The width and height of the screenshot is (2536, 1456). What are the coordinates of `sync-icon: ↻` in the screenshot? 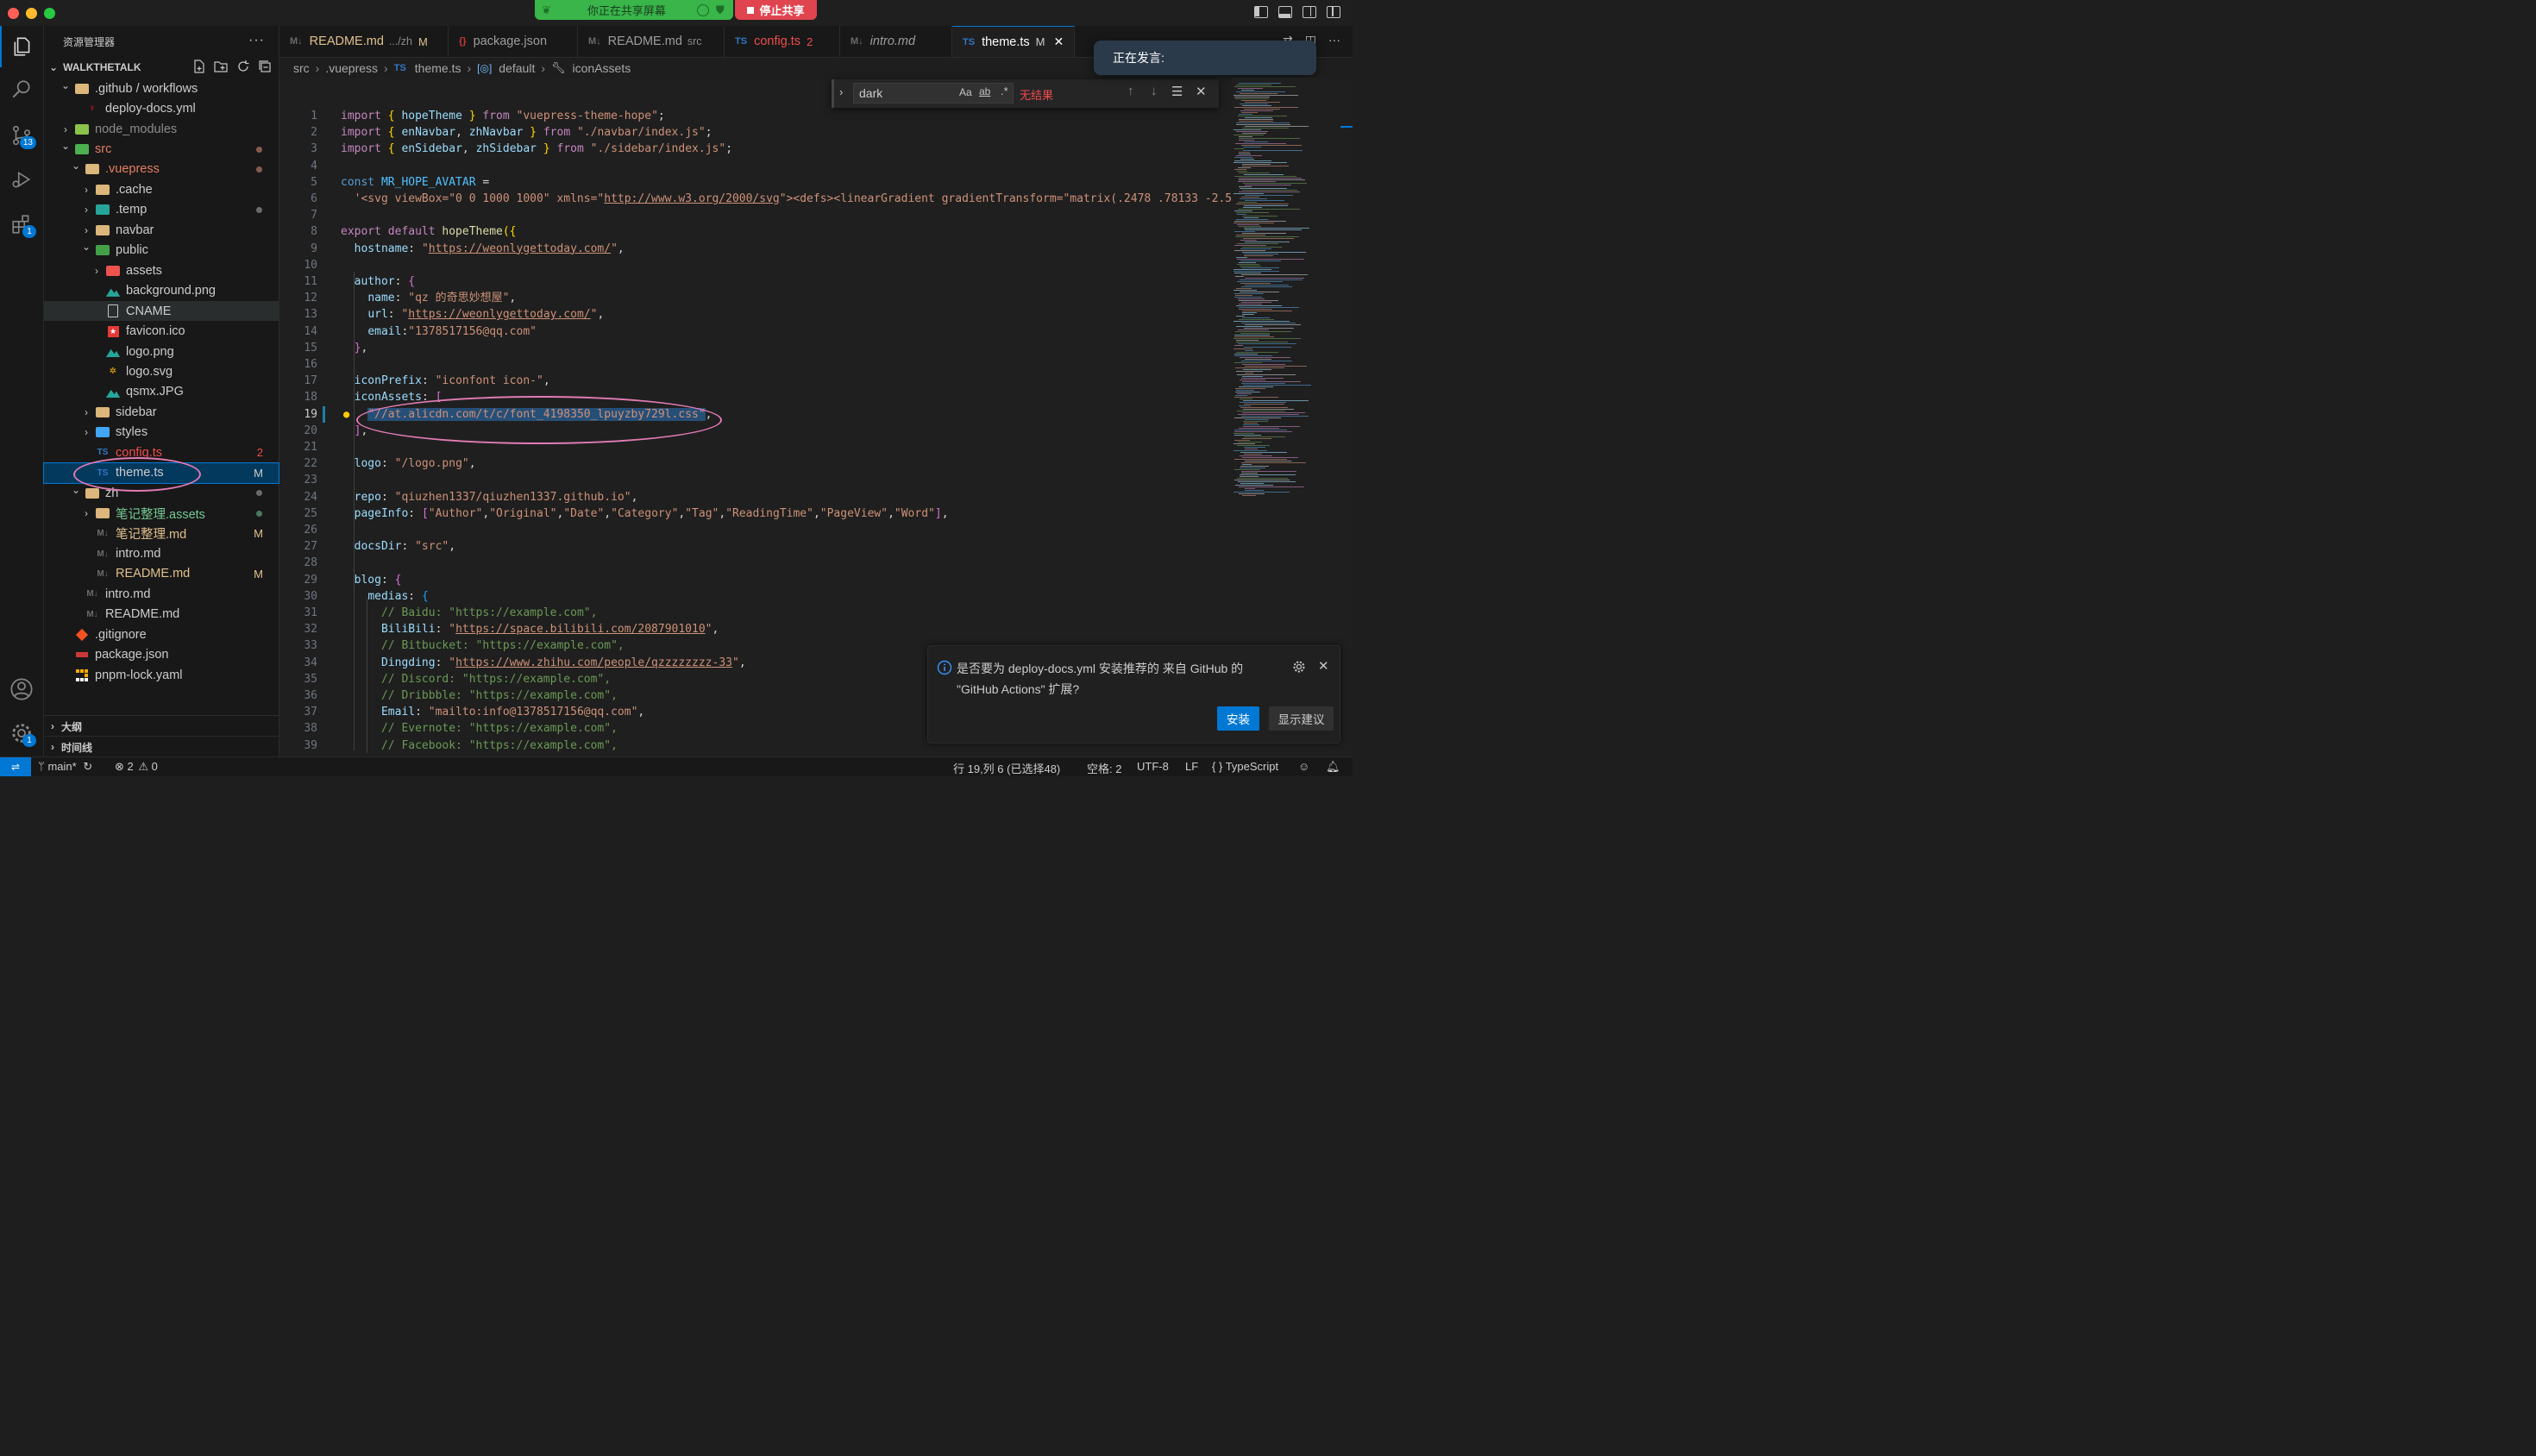 It's located at (87, 767).